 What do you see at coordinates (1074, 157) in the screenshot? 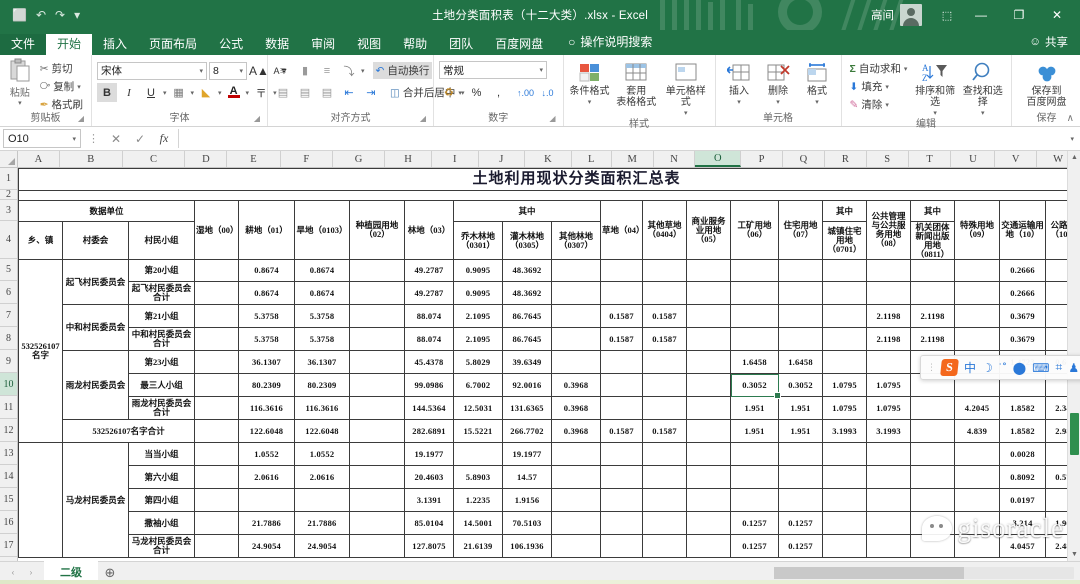
I see `scroll-up-icon: ▲` at bounding box center [1074, 157].